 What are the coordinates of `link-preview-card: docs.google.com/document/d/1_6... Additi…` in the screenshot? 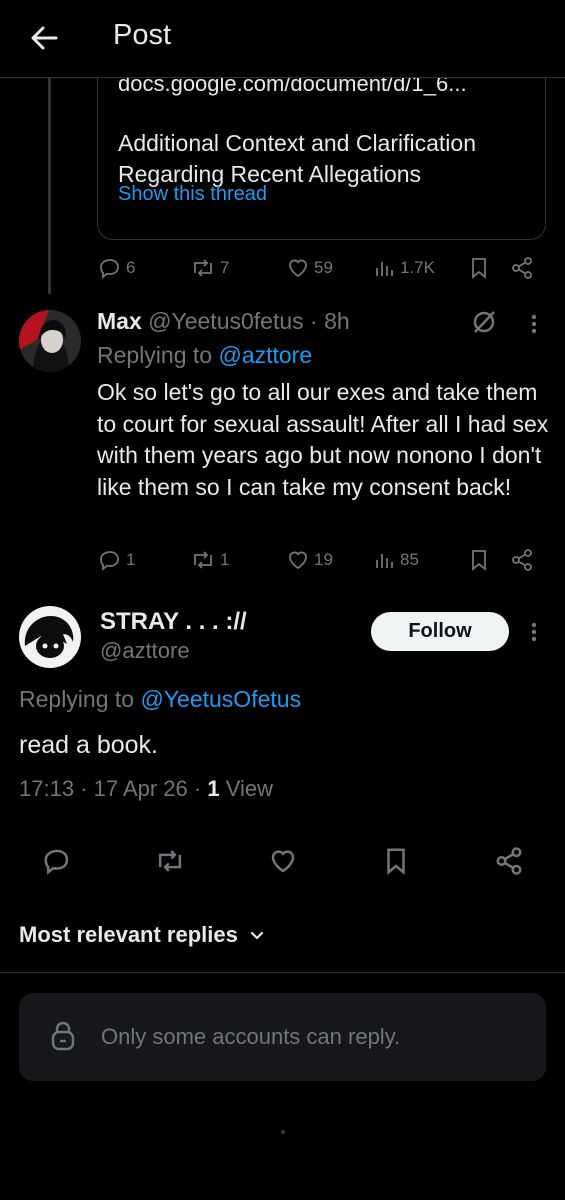 It's located at (321, 145).